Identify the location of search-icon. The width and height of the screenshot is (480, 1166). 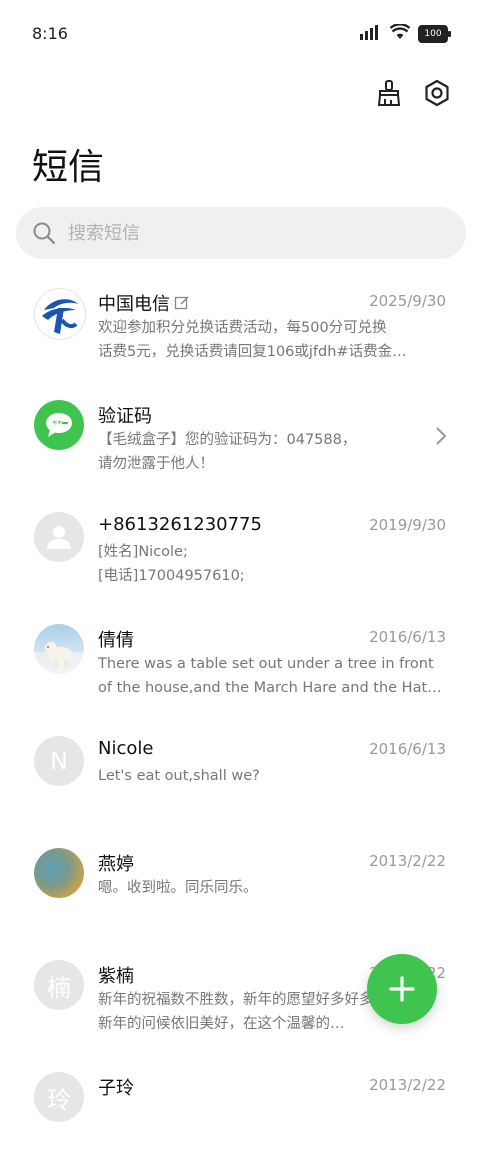
(44, 233).